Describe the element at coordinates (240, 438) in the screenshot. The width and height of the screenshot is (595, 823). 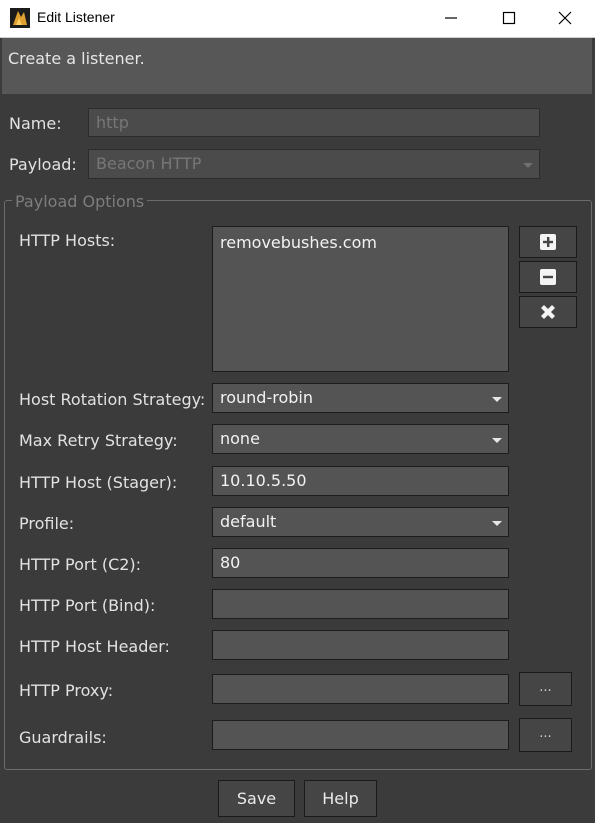
I see `max-retry-value: none` at that location.